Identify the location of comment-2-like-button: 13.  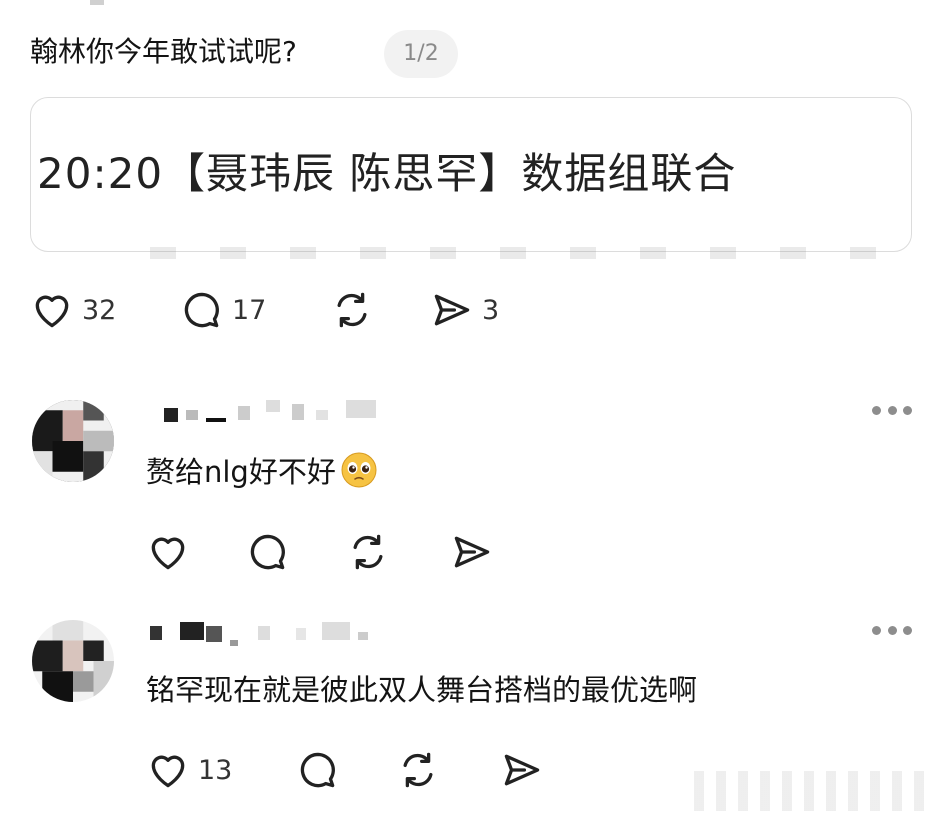
(189, 770).